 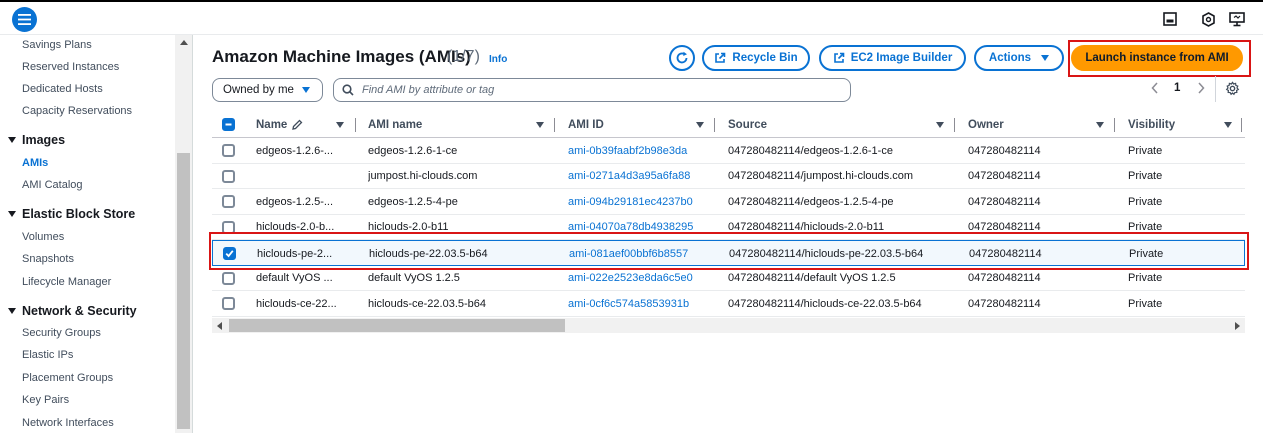 I want to click on next-page-button, so click(x=1201, y=89).